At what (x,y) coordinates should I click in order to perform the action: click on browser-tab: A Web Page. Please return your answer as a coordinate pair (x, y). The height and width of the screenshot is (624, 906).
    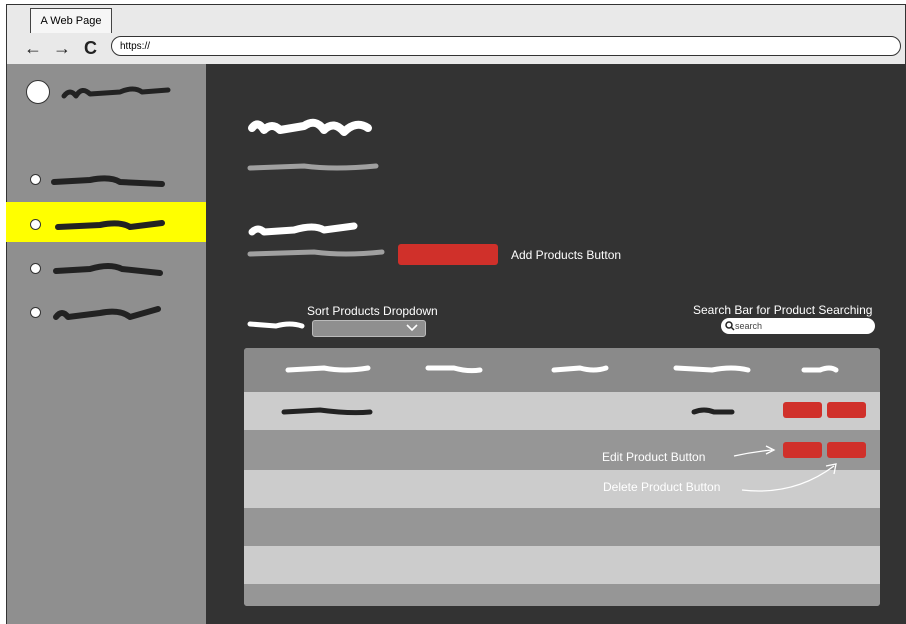
    Looking at the image, I should click on (71, 20).